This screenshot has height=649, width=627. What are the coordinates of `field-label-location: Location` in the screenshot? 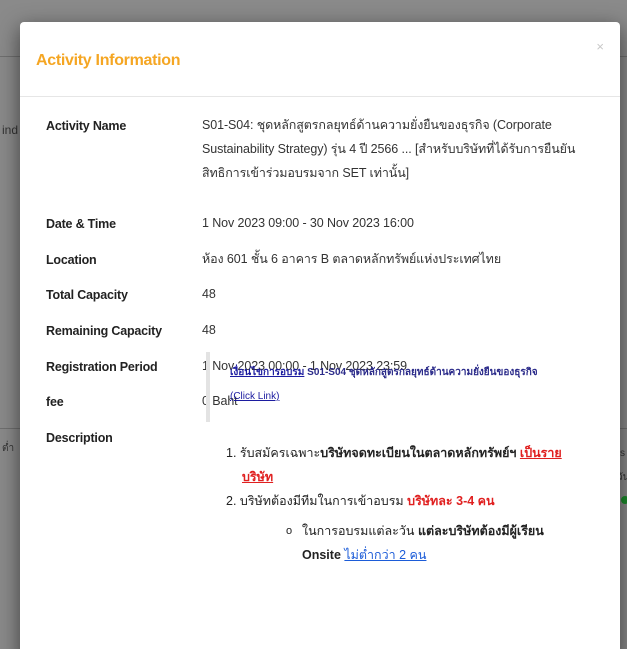 It's located at (71, 260).